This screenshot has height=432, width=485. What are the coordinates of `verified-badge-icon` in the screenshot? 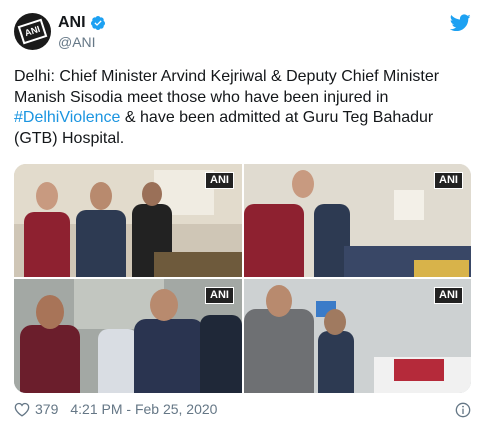 It's located at (97, 23).